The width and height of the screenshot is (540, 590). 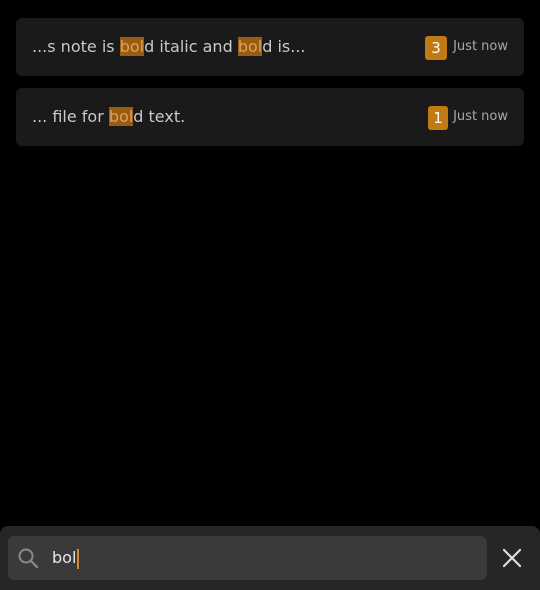 I want to click on snippet-text: d italic and, so click(x=191, y=46).